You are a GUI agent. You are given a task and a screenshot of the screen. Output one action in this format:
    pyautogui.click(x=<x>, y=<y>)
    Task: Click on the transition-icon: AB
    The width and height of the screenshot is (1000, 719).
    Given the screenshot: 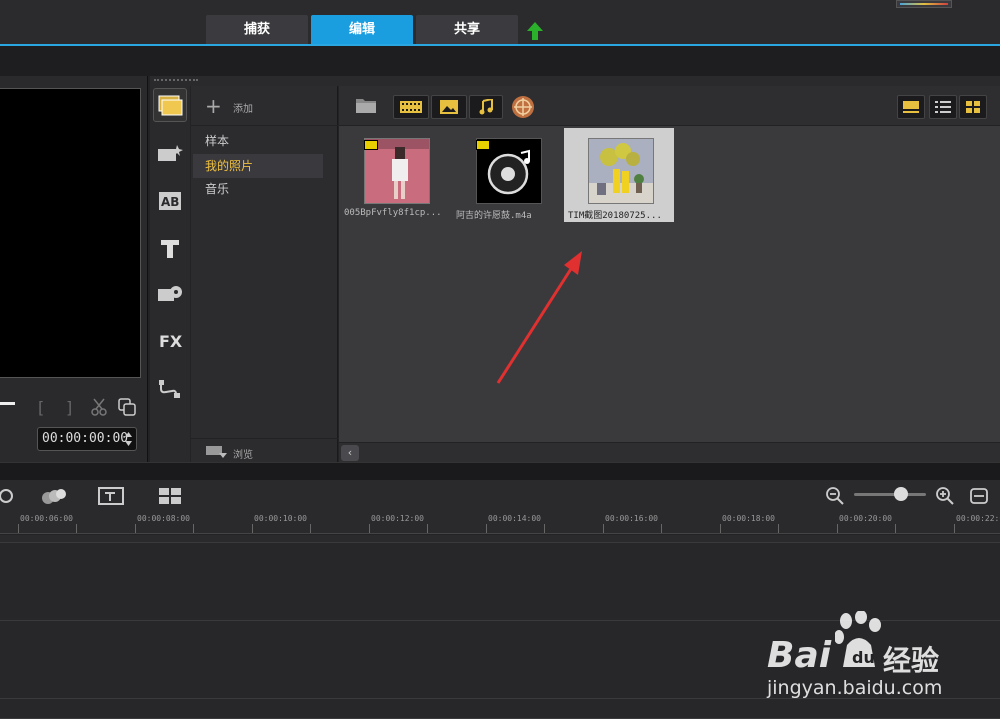 What is the action you would take?
    pyautogui.click(x=170, y=201)
    